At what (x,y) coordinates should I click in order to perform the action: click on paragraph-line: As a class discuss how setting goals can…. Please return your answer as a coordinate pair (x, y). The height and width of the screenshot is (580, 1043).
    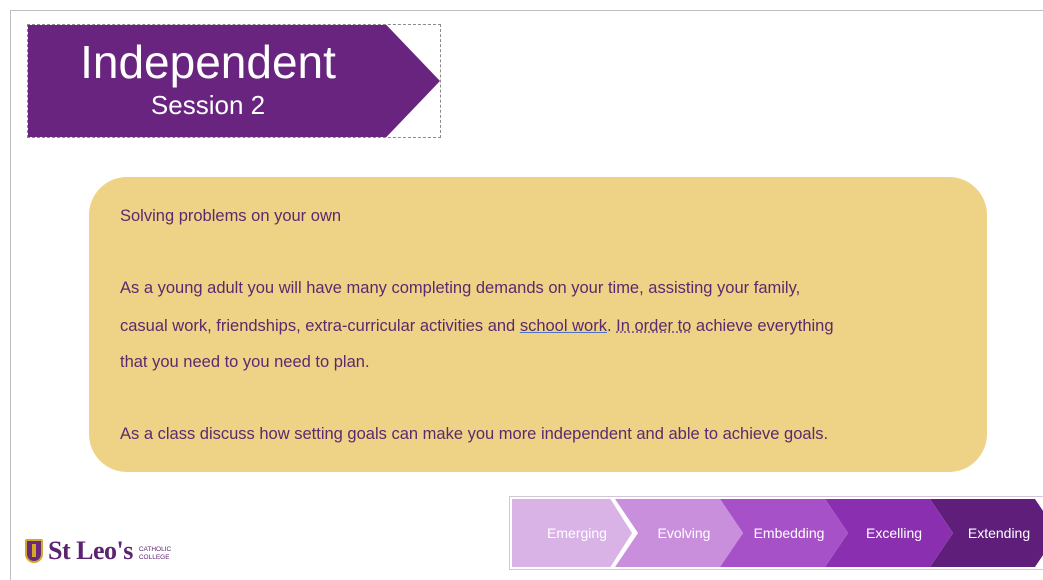
    Looking at the image, I should click on (474, 434).